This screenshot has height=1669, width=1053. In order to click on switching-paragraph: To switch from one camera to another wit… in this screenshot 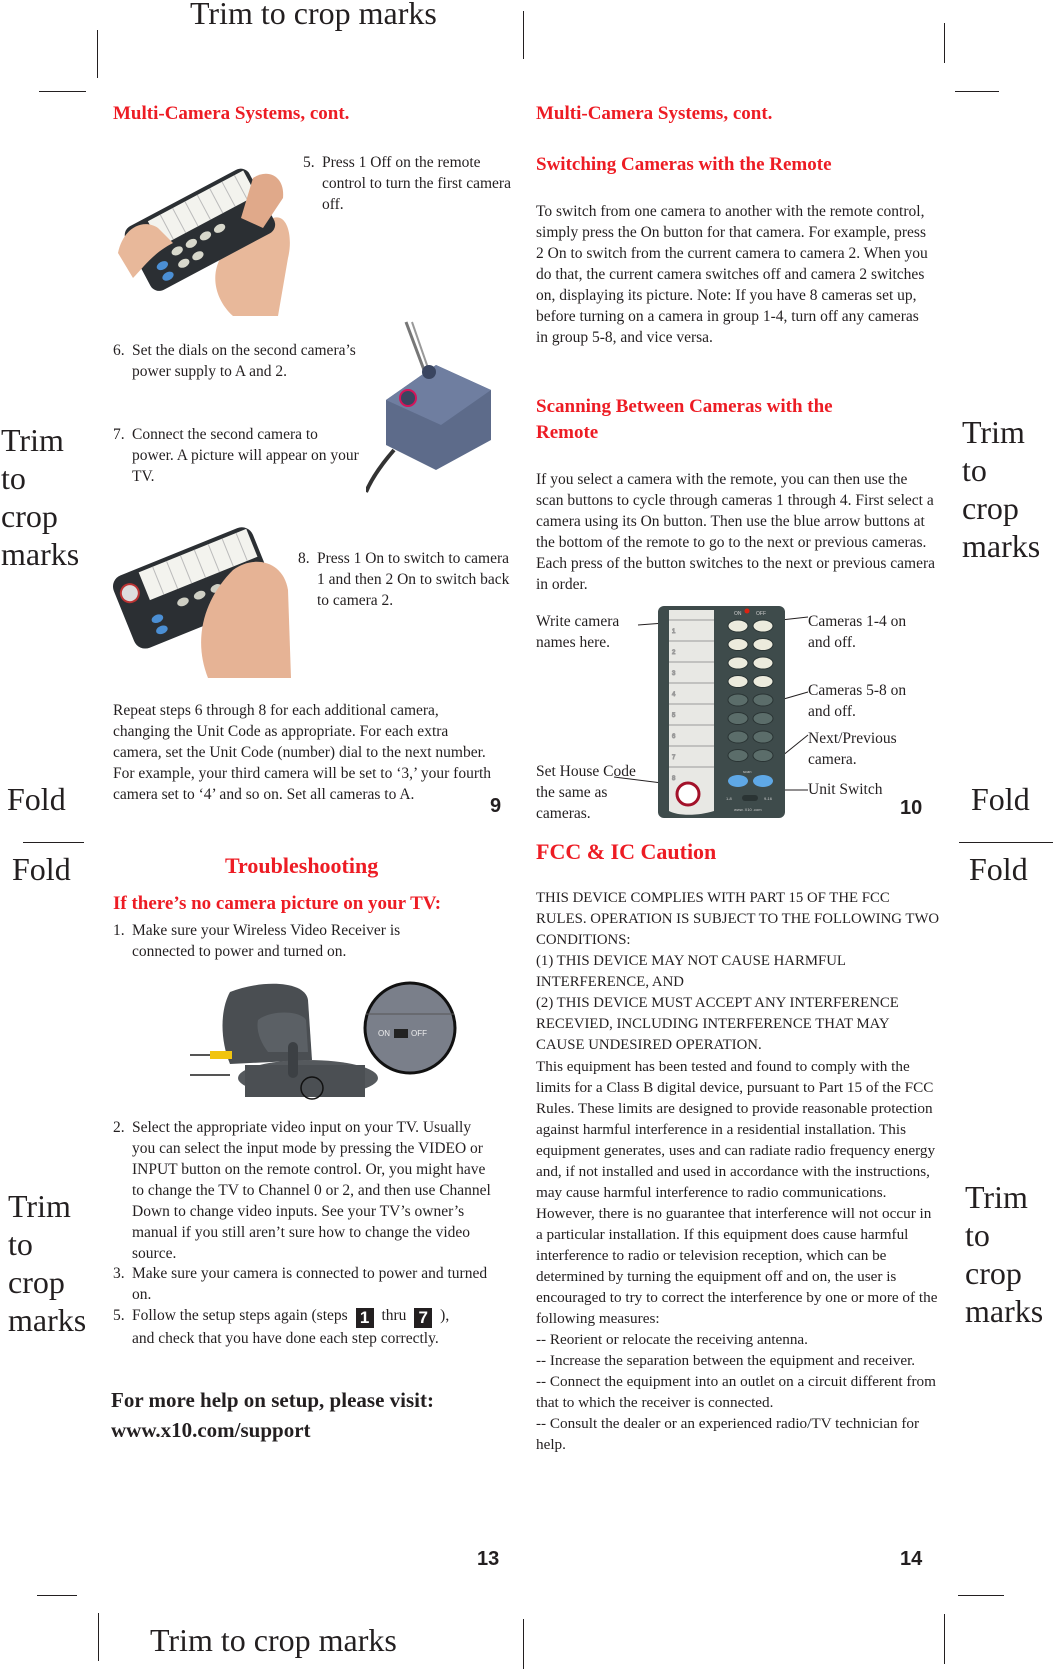, I will do `click(732, 274)`.